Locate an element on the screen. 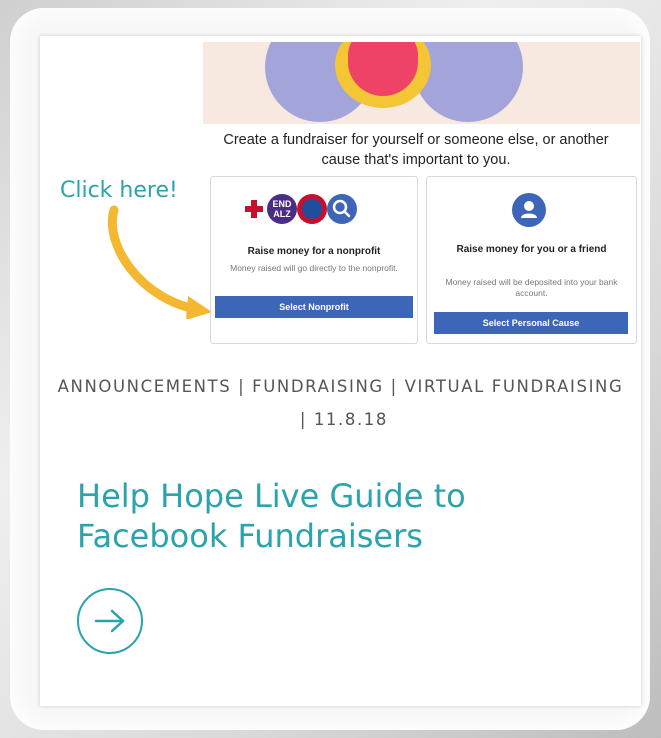  end-alz-logo-text: END ALZ is located at coordinates (282, 209).